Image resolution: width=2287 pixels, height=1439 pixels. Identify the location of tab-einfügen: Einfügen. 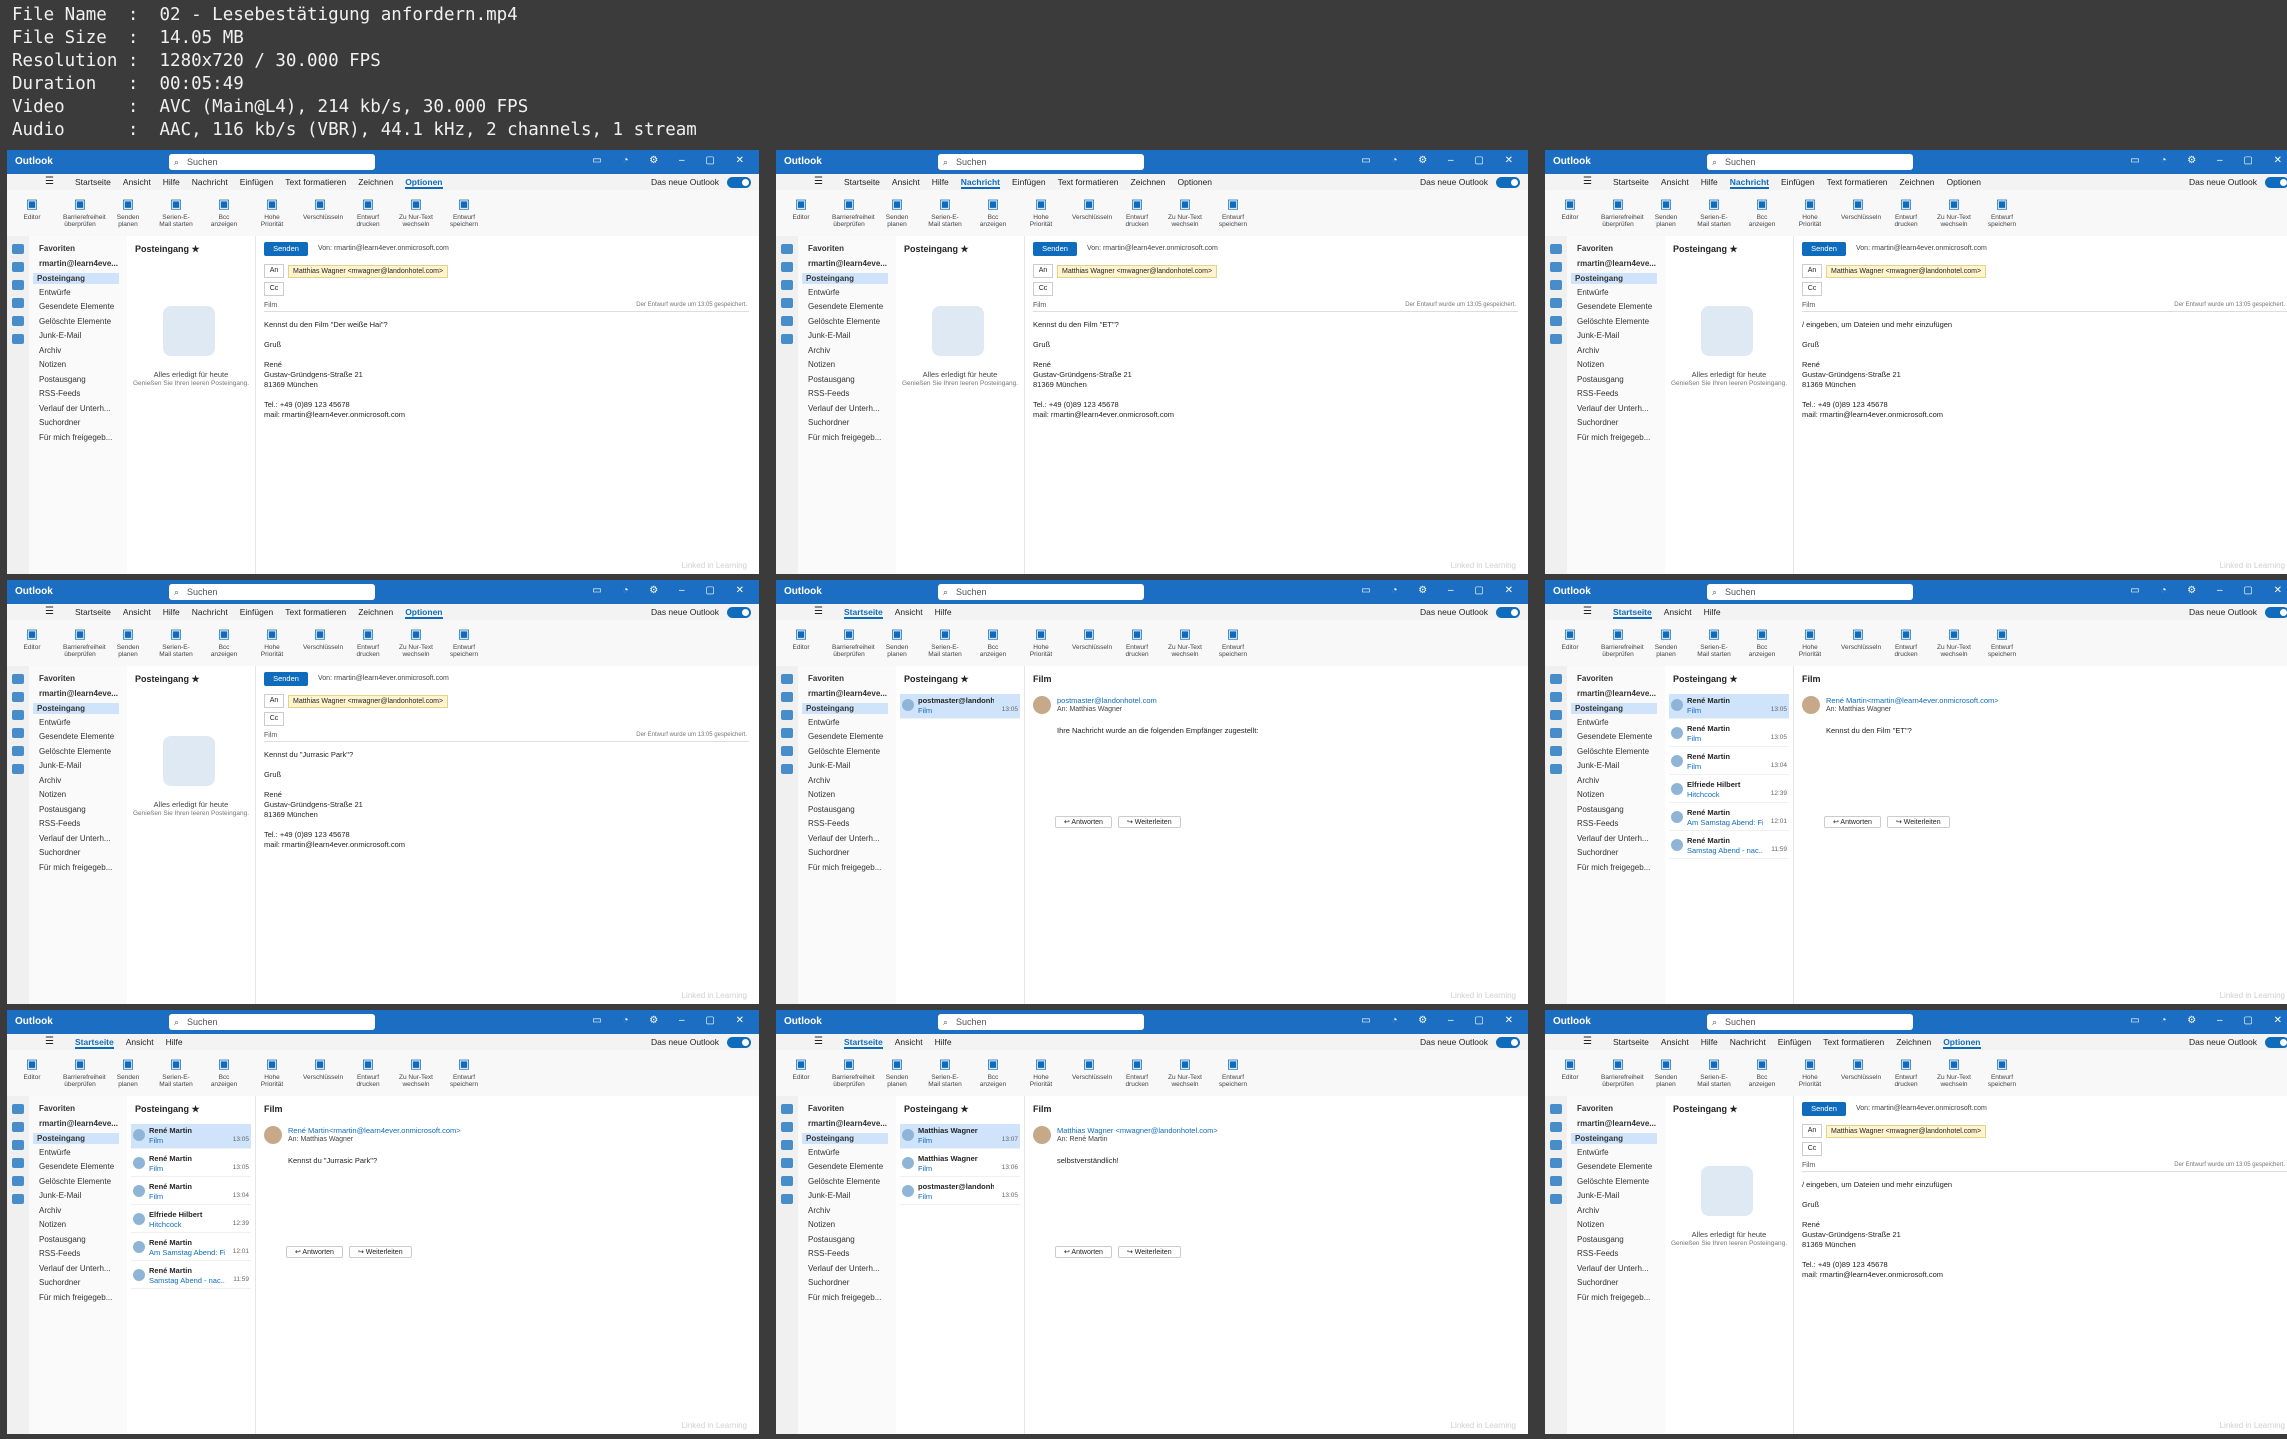
(1795, 1043).